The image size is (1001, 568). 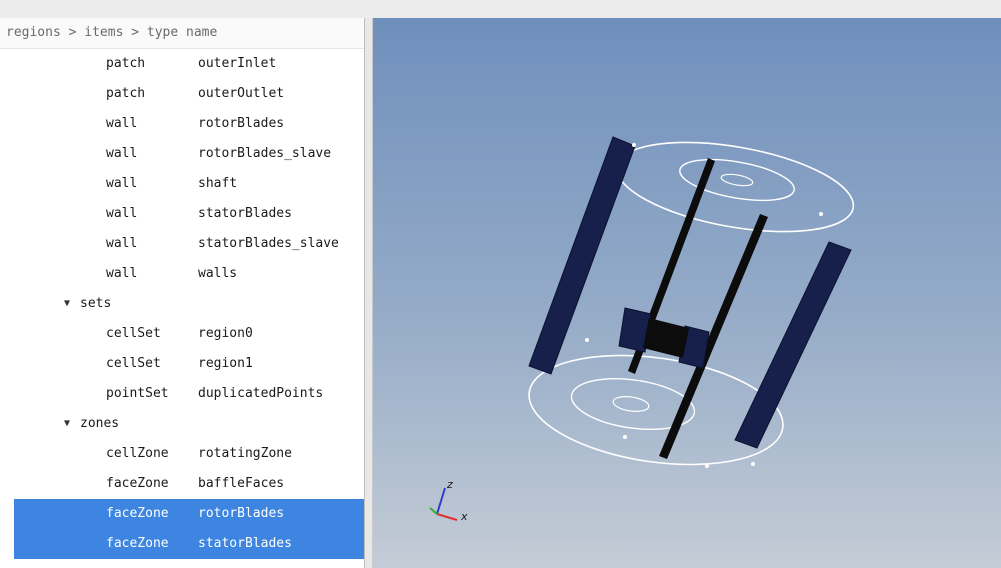 I want to click on x-axis-label: x, so click(x=464, y=516).